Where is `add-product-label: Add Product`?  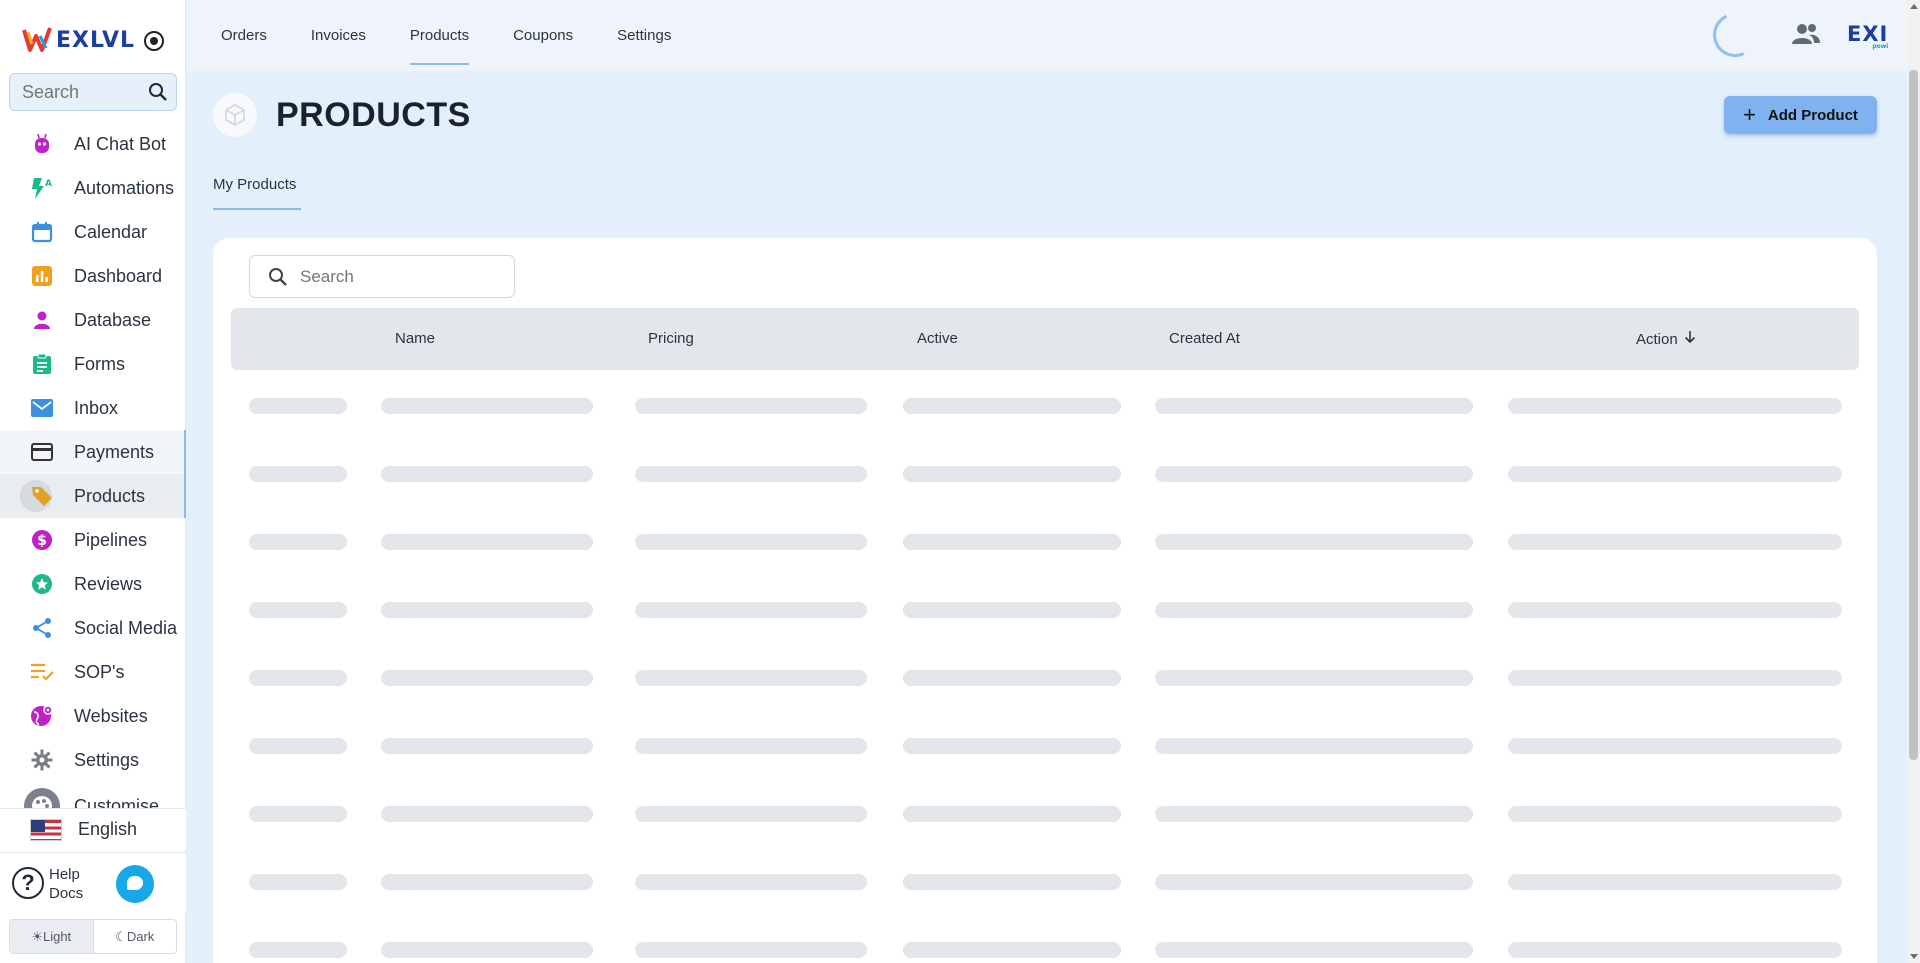
add-product-label: Add Product is located at coordinates (1812, 115).